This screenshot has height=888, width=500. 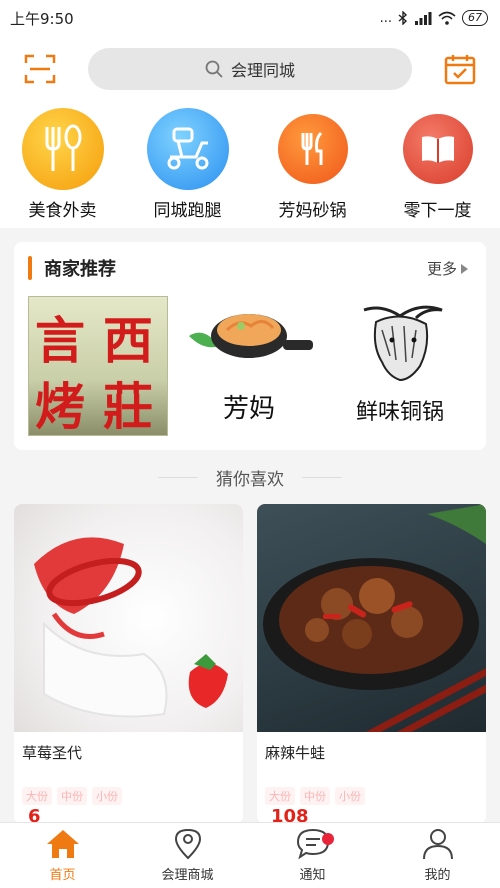 What do you see at coordinates (328, 839) in the screenshot?
I see `notification-badge` at bounding box center [328, 839].